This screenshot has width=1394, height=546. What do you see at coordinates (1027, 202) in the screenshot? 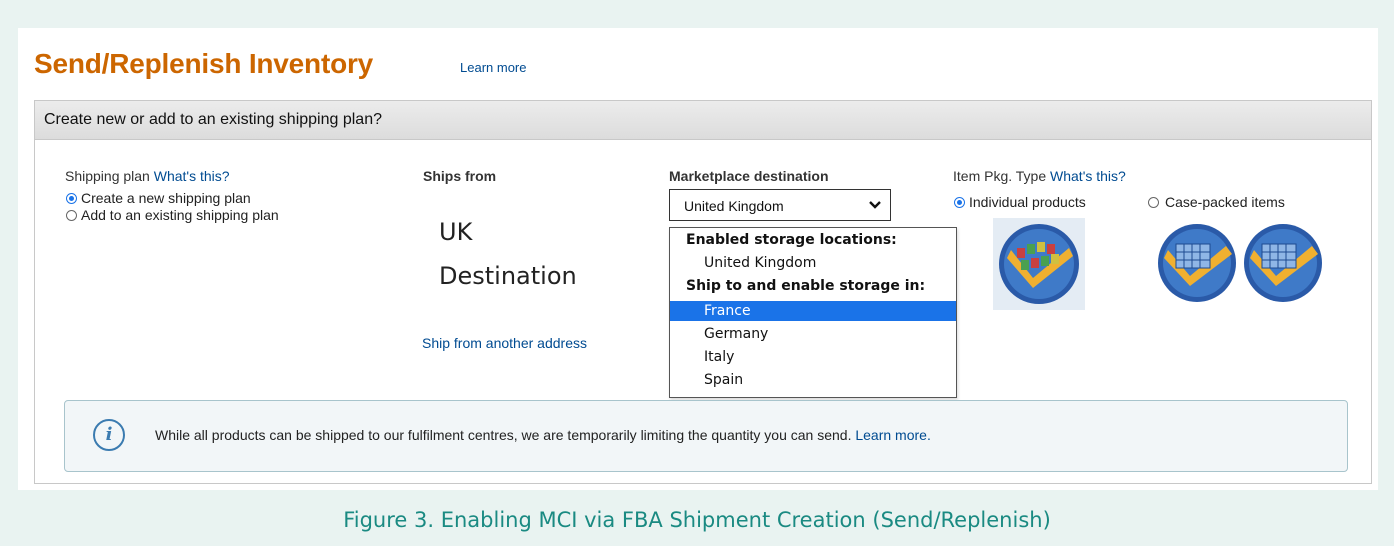
I see `individual-products-label: Individual products` at bounding box center [1027, 202].